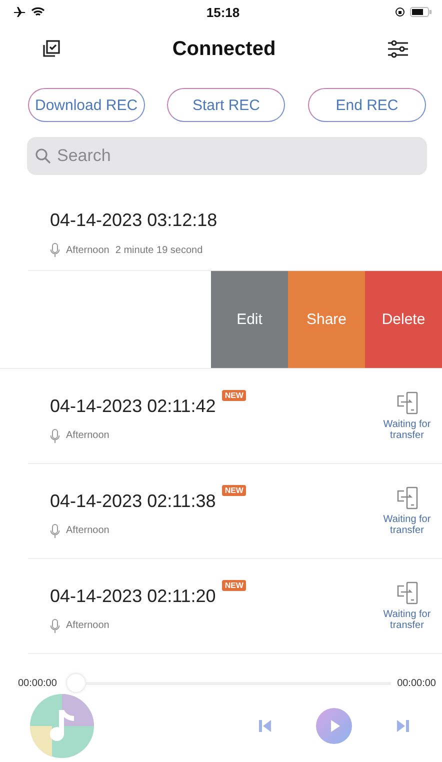 This screenshot has height=762, width=442. What do you see at coordinates (367, 105) in the screenshot?
I see `record-action-button: End REC` at bounding box center [367, 105].